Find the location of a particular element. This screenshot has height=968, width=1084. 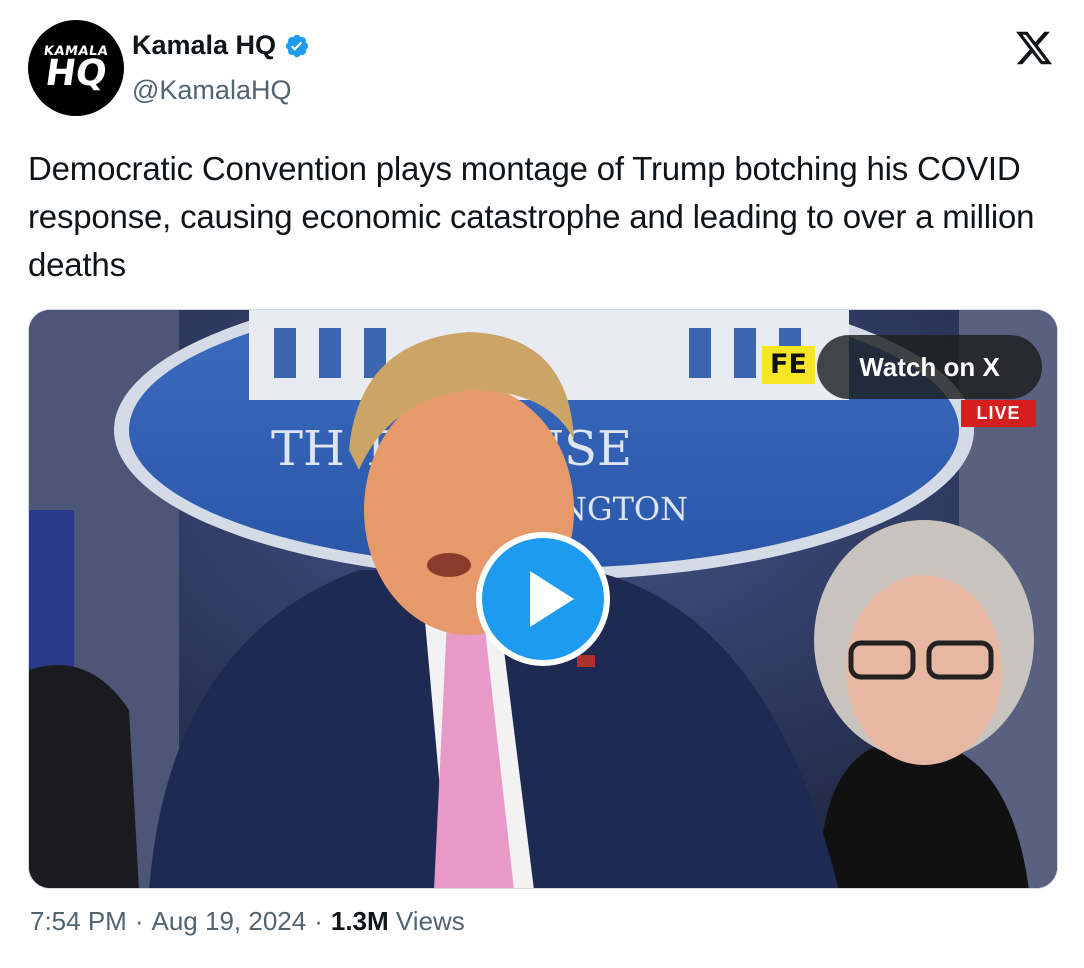

avatar: KAMALA HQ is located at coordinates (76, 68).